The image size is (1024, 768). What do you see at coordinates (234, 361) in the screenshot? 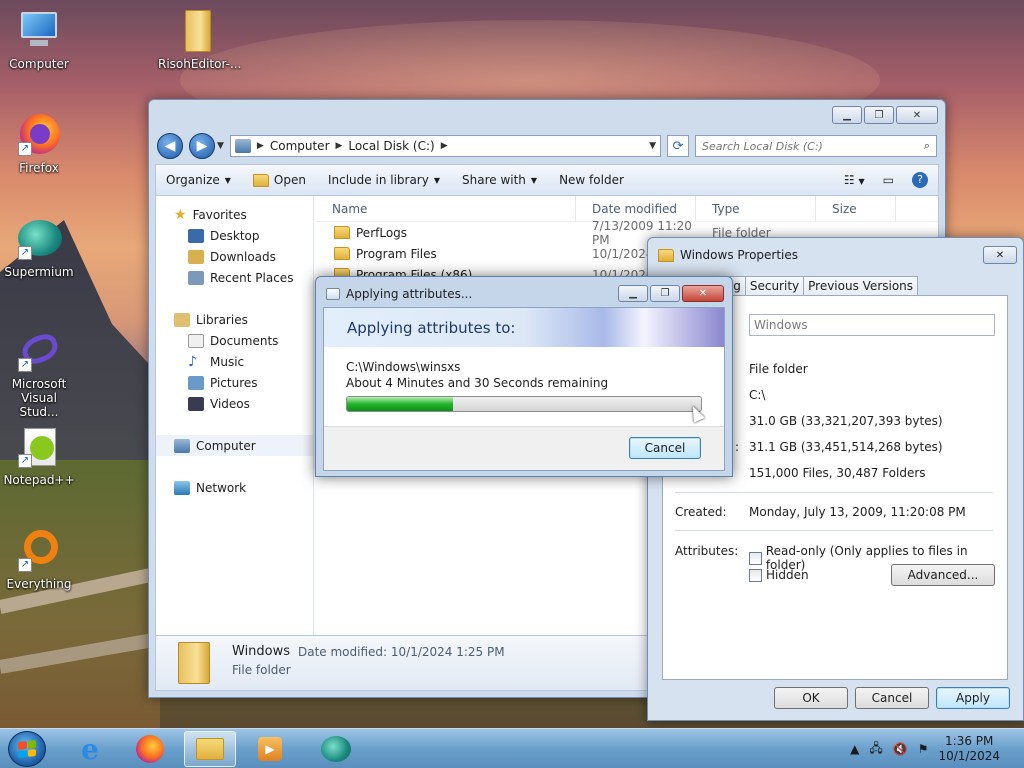
I see `nav-music: ♪ Music` at bounding box center [234, 361].